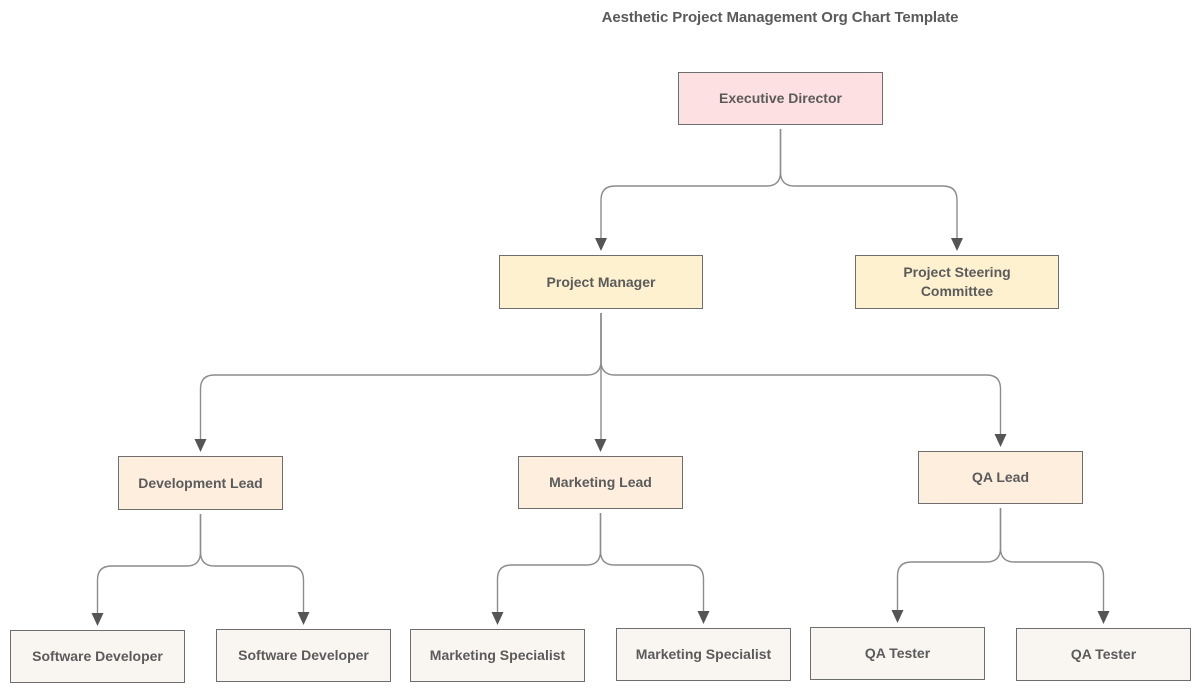 Image resolution: width=1200 pixels, height=692 pixels. Describe the element at coordinates (957, 282) in the screenshot. I see `node-project-steering-committee: Project Steering Committee` at that location.